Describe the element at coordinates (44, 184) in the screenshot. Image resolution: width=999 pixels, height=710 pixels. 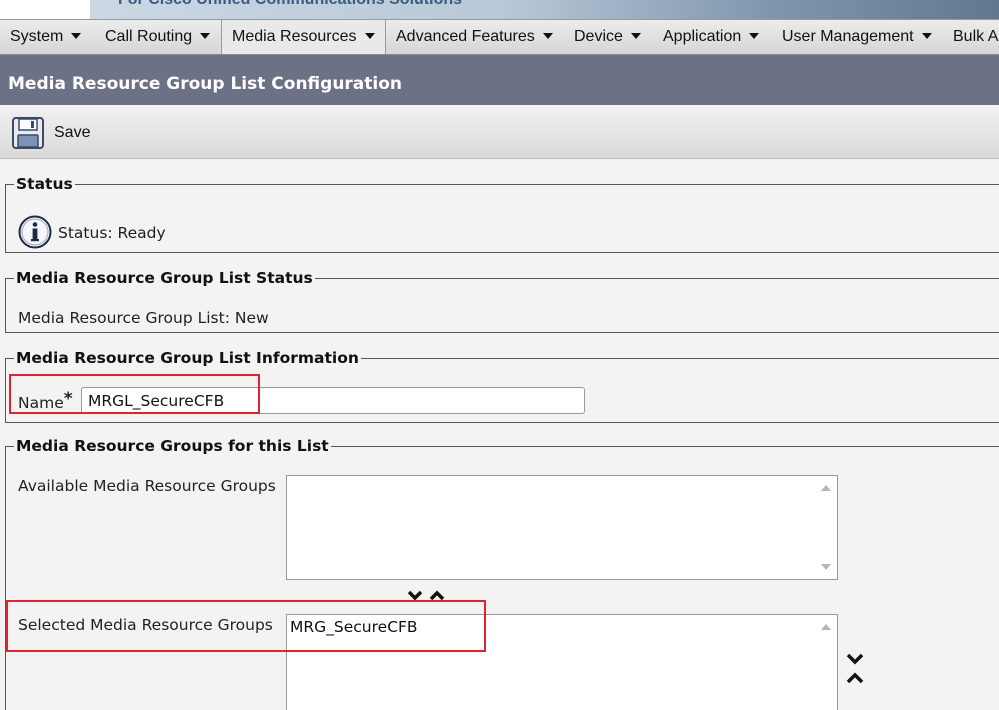
I see `status-legend: Status` at that location.